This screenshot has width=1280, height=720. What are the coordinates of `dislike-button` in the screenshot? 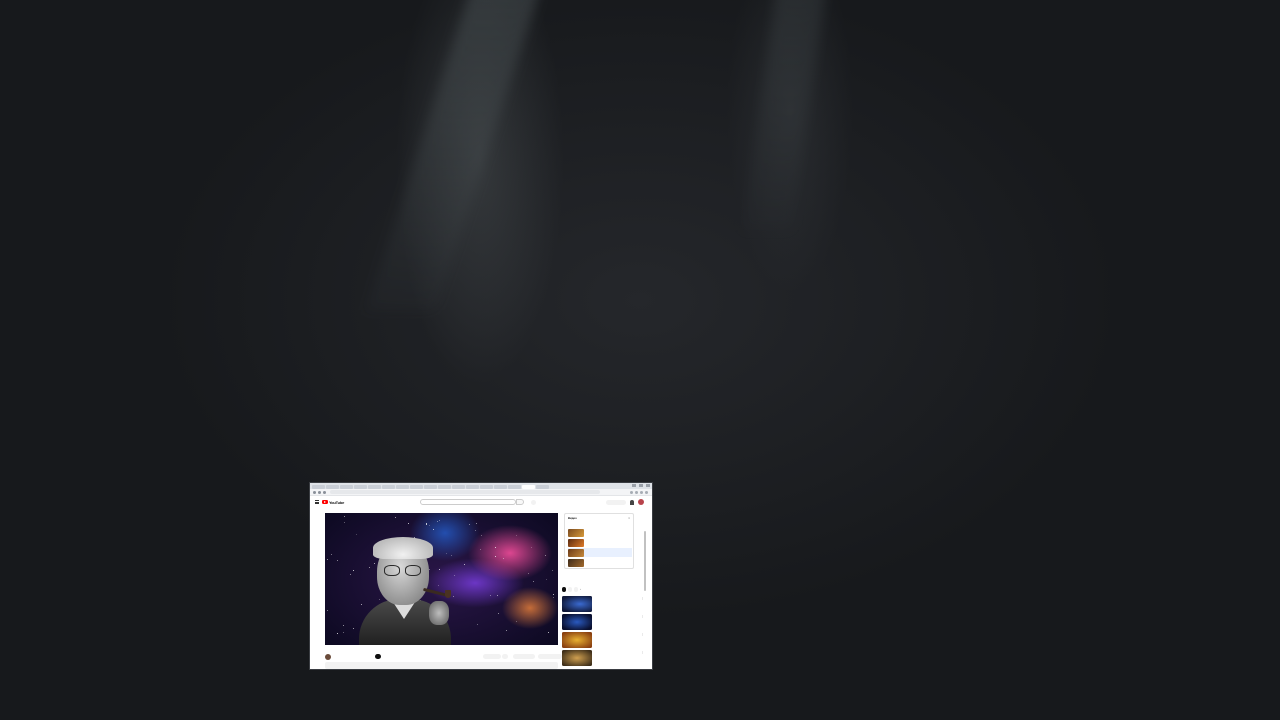 It's located at (505, 656).